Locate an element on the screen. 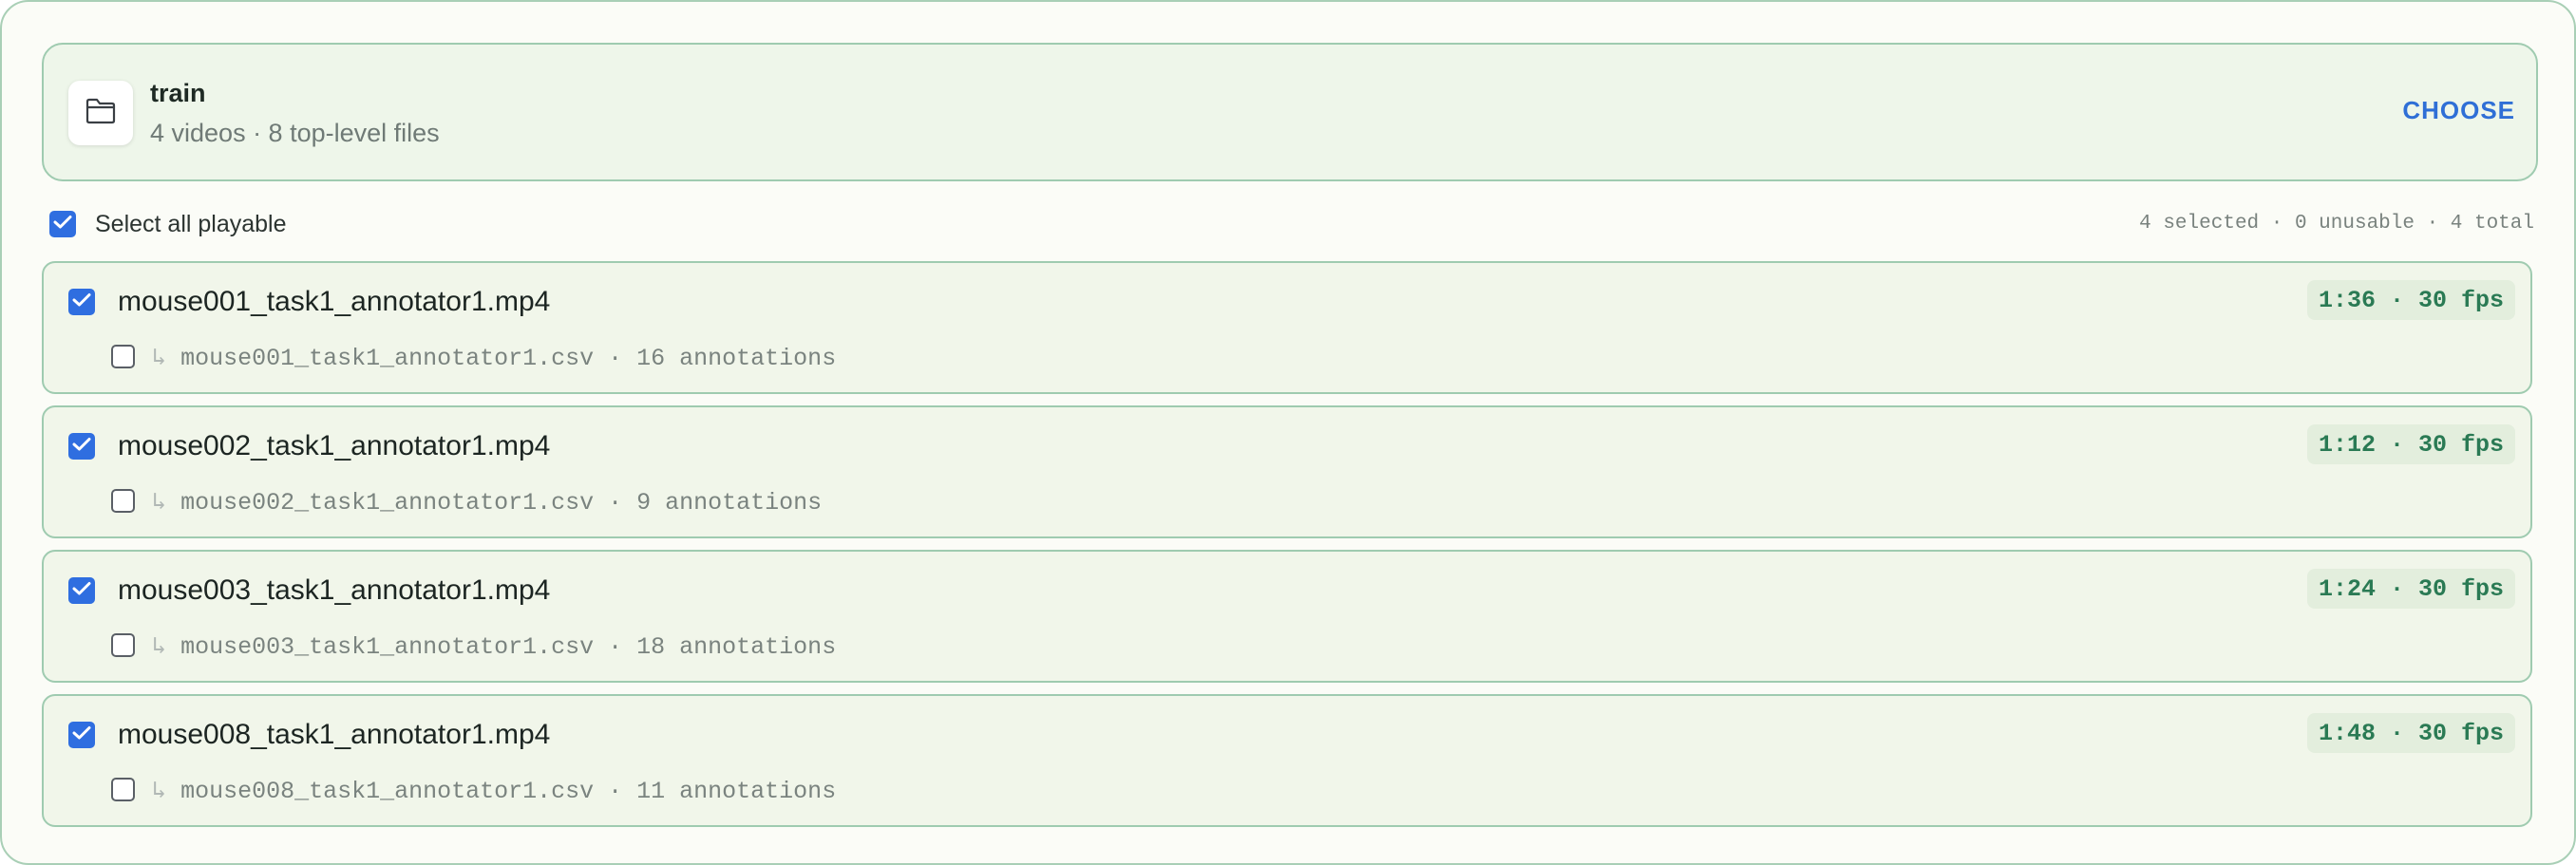 This screenshot has width=2576, height=865. video-filename: mouse008_task1_annotator1.mp4 is located at coordinates (334, 735).